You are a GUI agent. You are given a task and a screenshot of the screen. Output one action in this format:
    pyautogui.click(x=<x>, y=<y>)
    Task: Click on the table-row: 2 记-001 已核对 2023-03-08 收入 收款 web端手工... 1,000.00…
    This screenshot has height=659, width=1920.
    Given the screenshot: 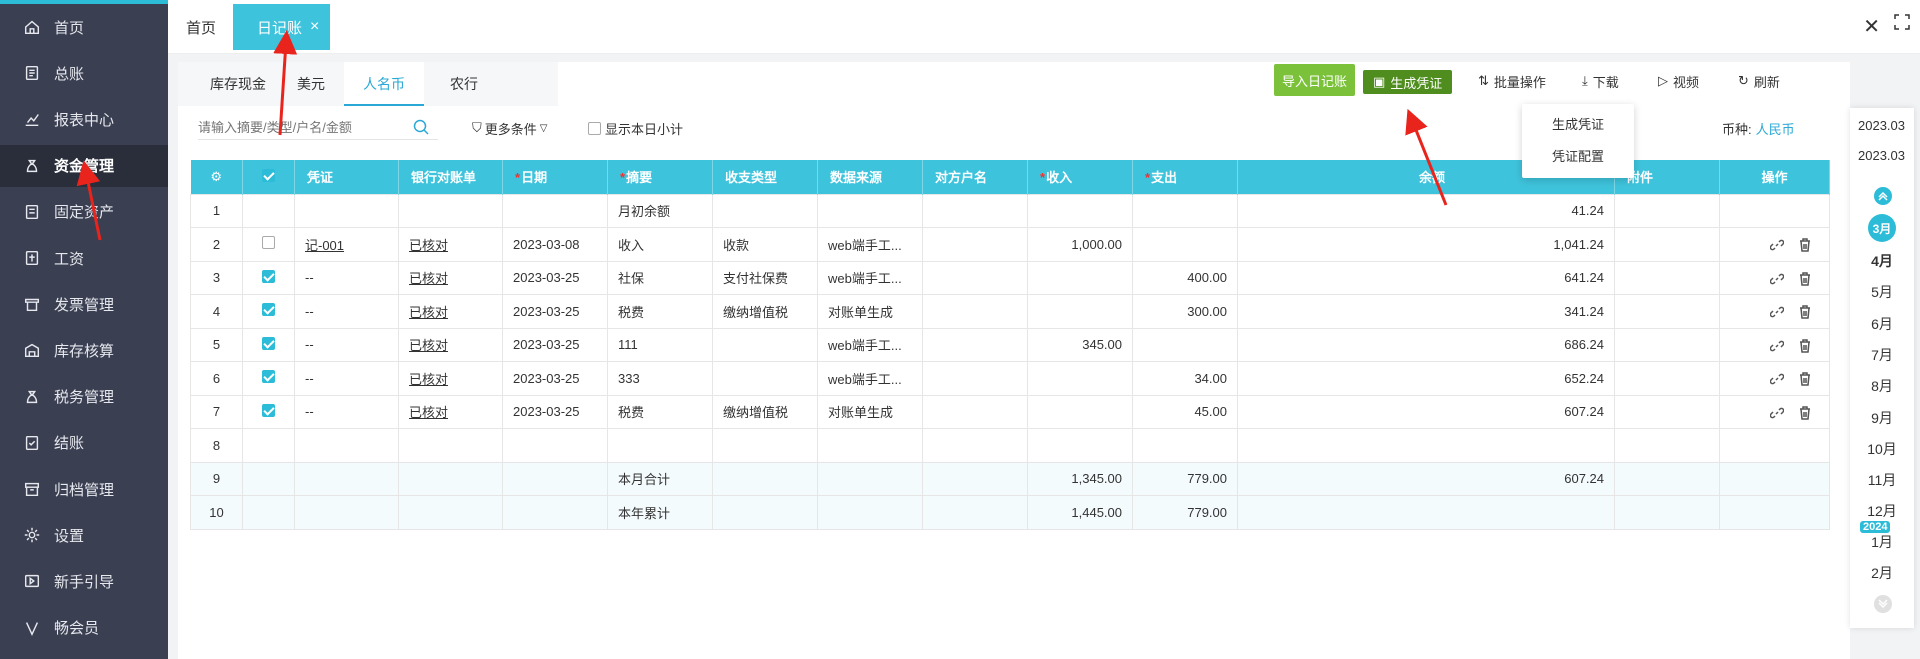 What is the action you would take?
    pyautogui.click(x=1010, y=244)
    